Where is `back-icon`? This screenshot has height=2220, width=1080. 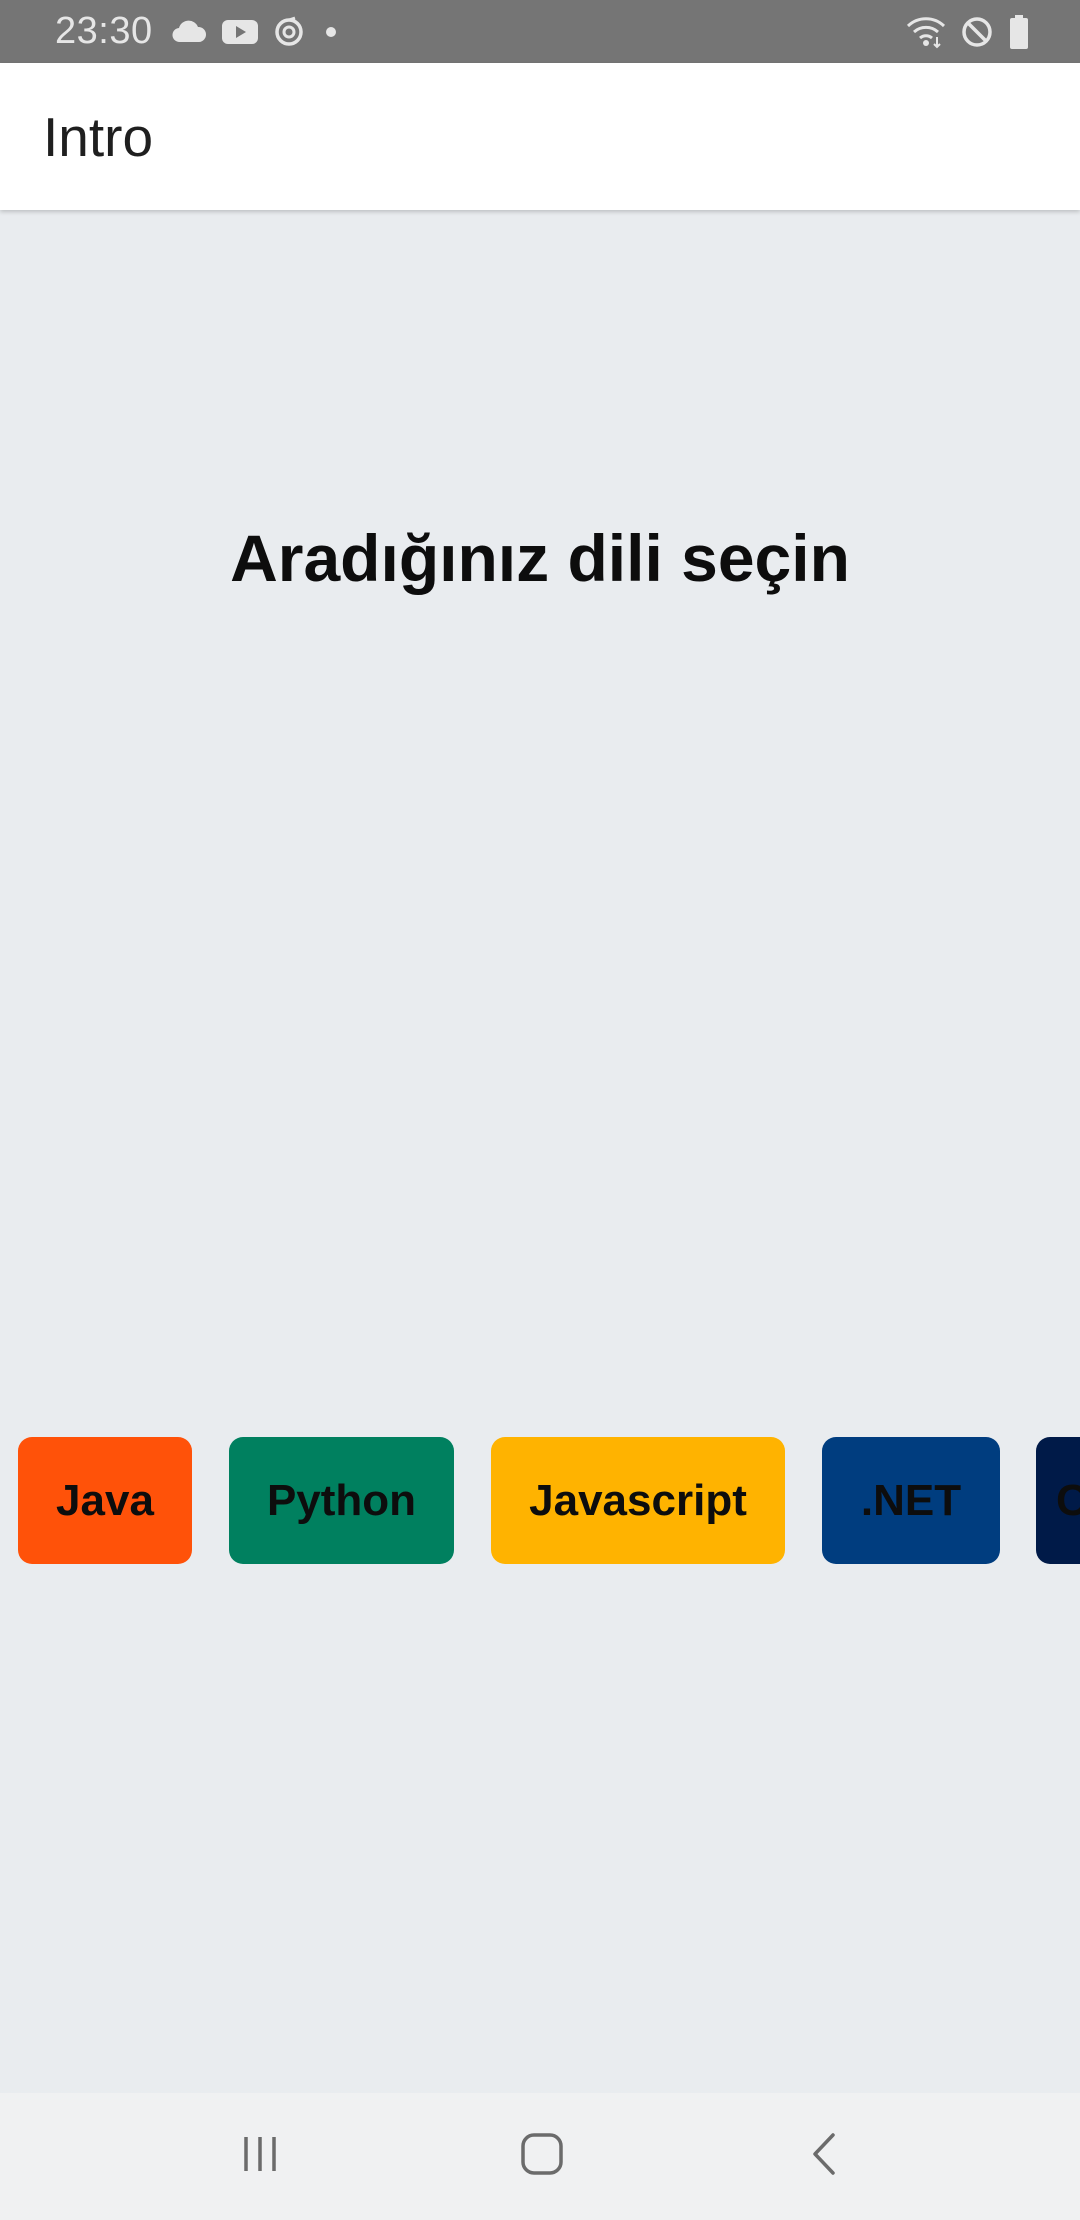
back-icon is located at coordinates (824, 2156).